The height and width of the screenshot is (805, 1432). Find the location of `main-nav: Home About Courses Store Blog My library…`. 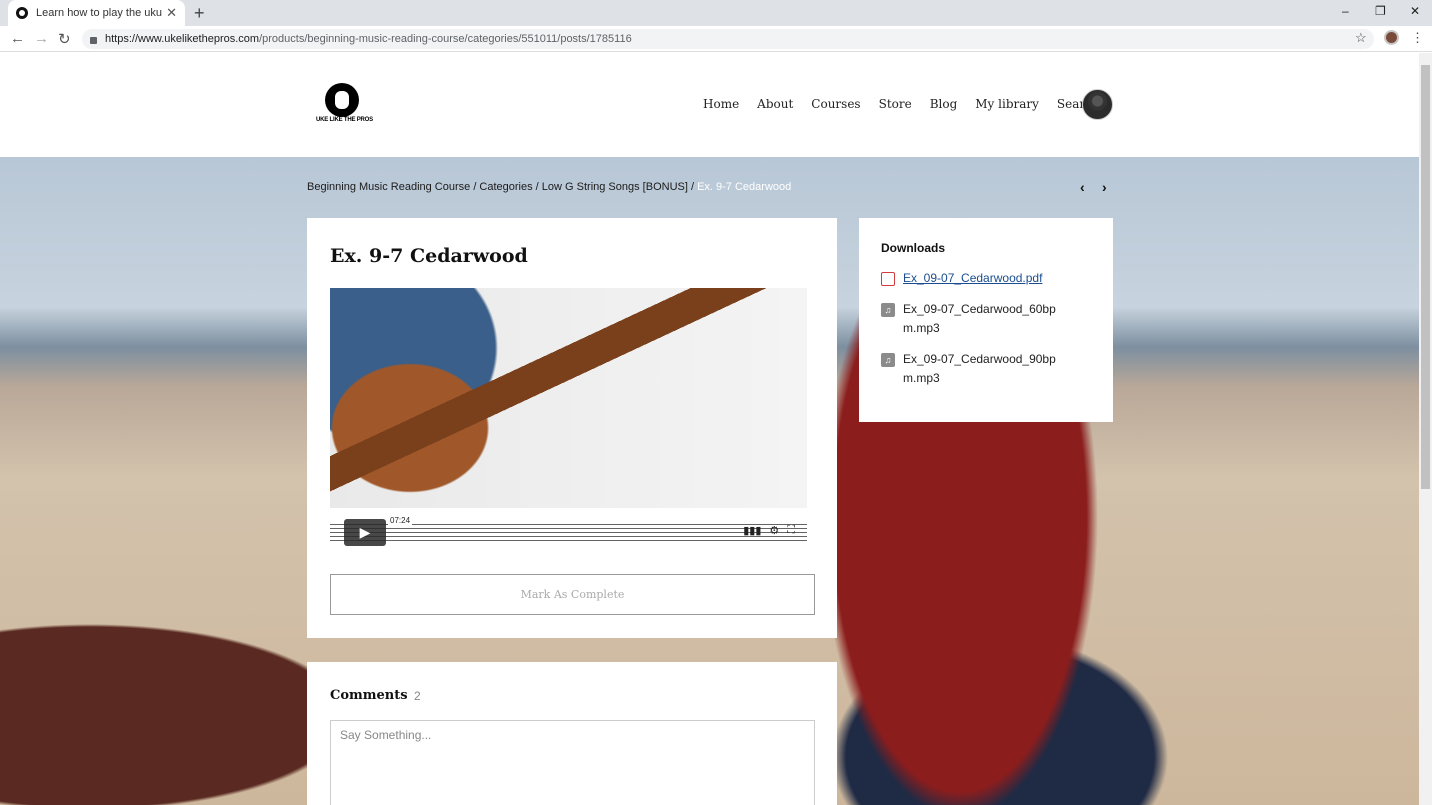

main-nav: Home About Courses Store Blog My library… is located at coordinates (901, 104).